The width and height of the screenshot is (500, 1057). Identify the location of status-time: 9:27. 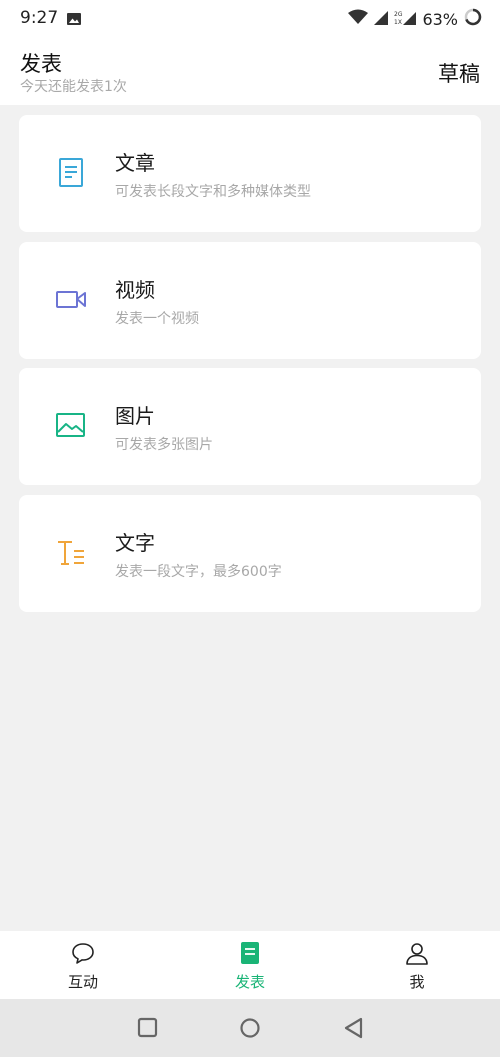
(39, 18).